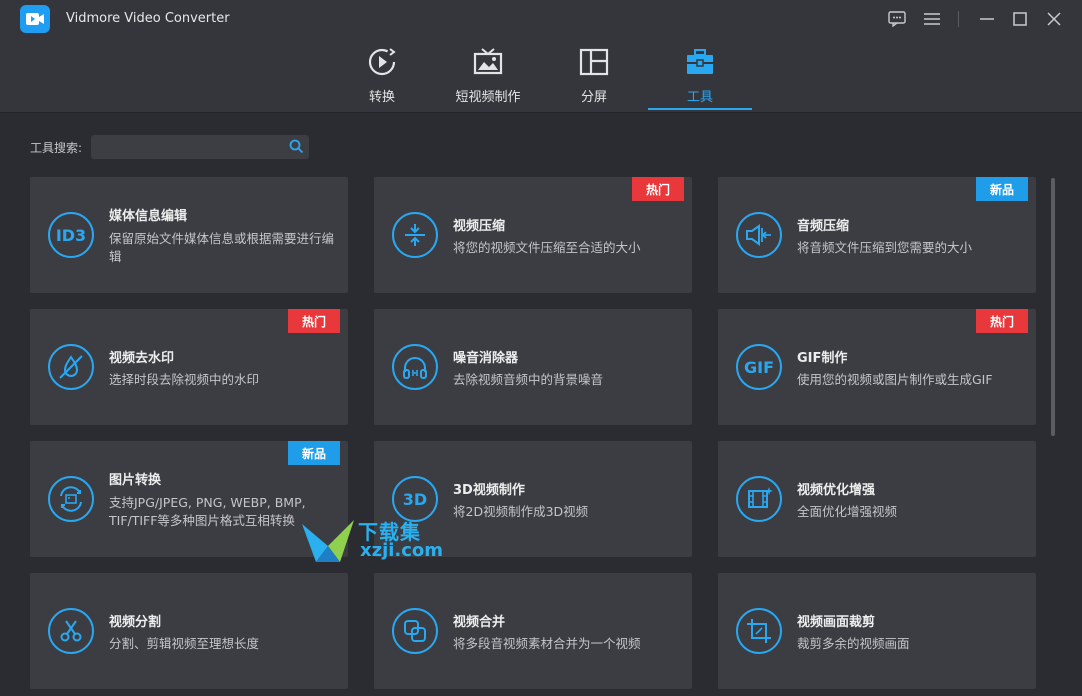  What do you see at coordinates (415, 235) in the screenshot?
I see `compress-icon` at bounding box center [415, 235].